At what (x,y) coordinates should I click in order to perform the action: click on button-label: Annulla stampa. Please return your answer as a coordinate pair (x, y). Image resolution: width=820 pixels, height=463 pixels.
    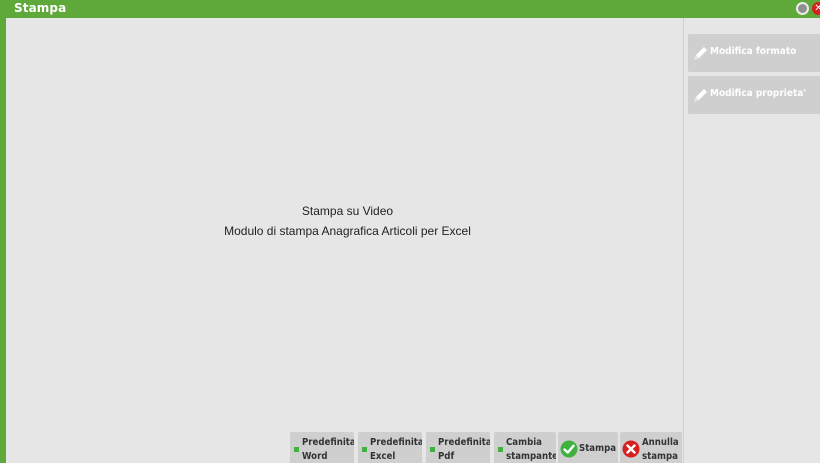
    Looking at the image, I should click on (660, 449).